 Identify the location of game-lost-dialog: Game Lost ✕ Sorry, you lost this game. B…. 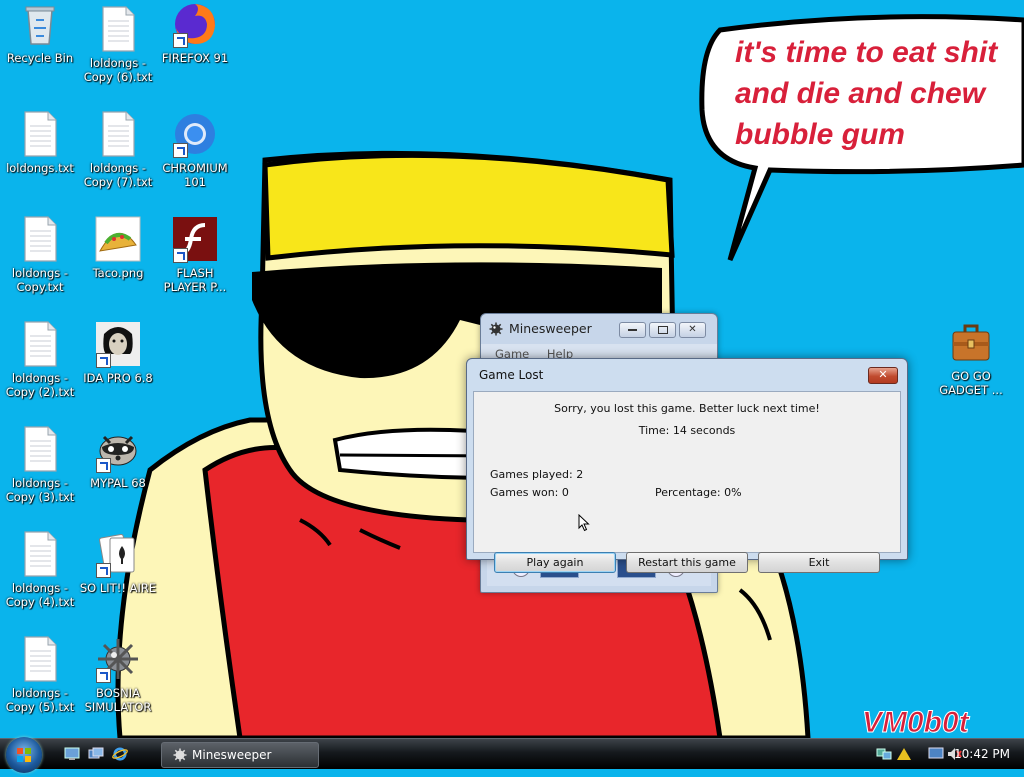
(687, 465).